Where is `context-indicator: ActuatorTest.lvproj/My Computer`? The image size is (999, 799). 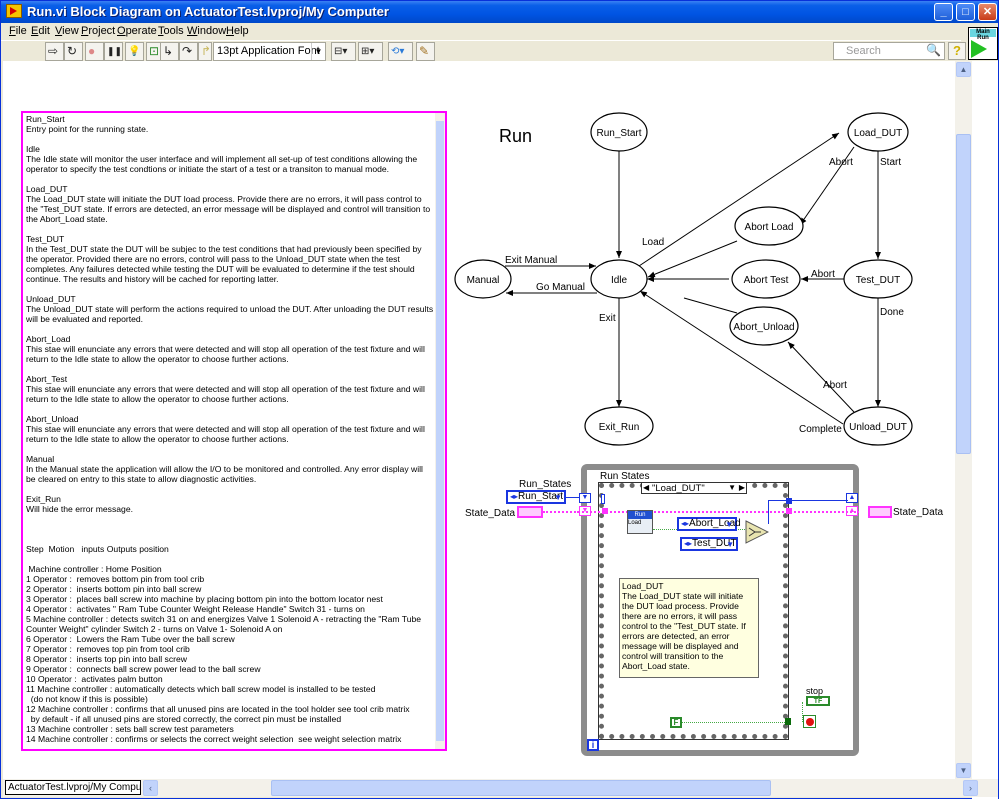 context-indicator: ActuatorTest.lvproj/My Computer is located at coordinates (73, 787).